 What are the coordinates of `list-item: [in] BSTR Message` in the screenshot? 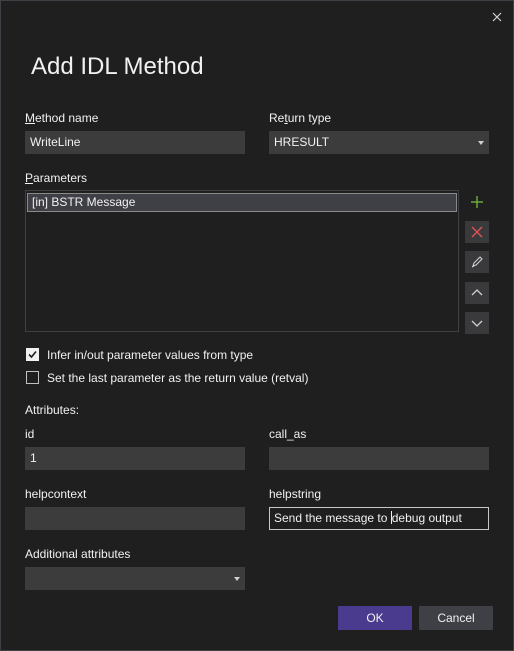 It's located at (242, 202).